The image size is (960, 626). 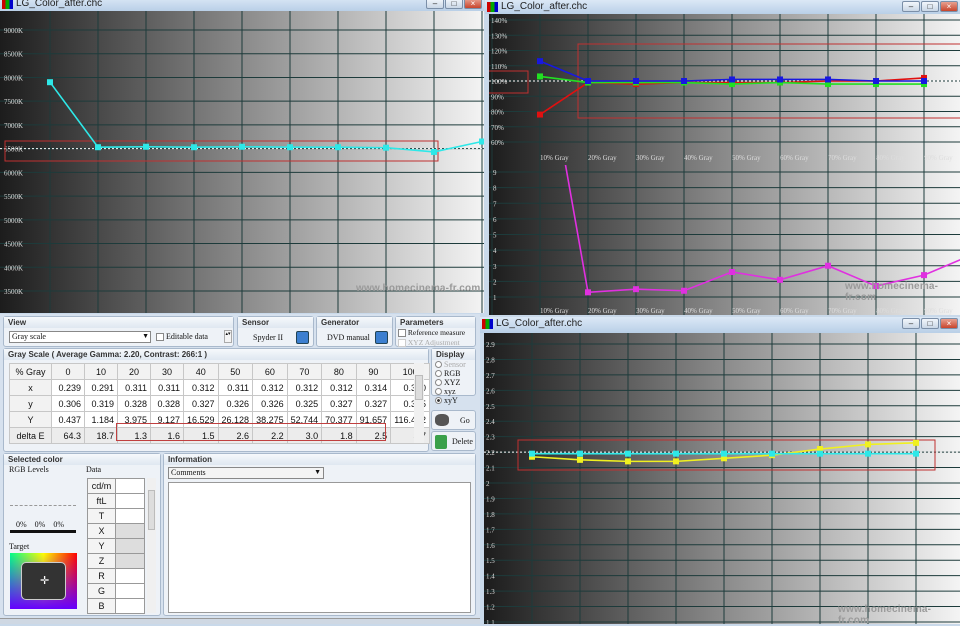 I want to click on information-header: Information, so click(x=319, y=459).